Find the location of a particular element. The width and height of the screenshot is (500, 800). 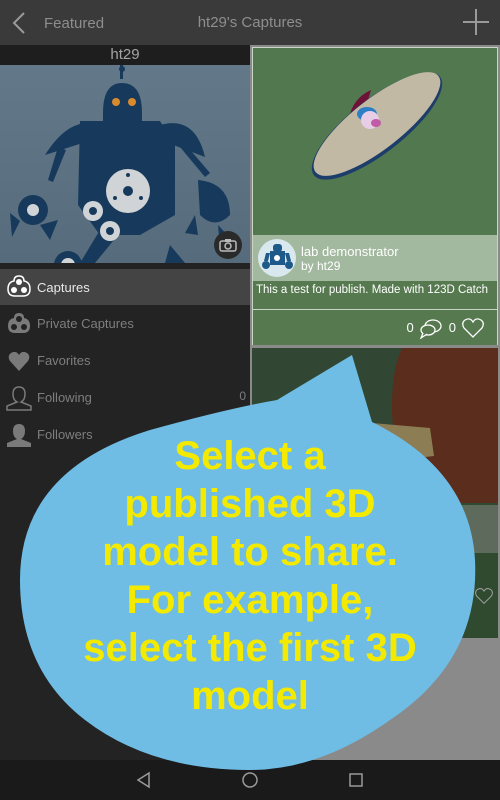

chevron-left-icon is located at coordinates (18, 23).